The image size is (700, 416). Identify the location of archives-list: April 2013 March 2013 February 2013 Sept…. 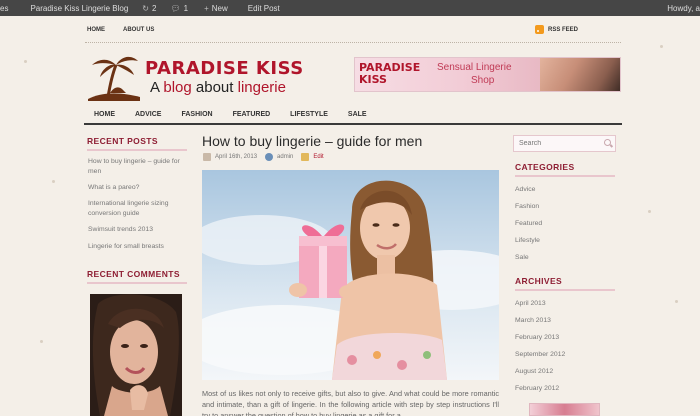
(565, 346).